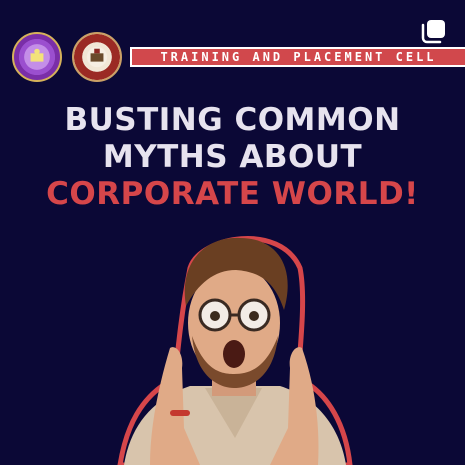  What do you see at coordinates (97, 57) in the screenshot?
I see `college-logo` at bounding box center [97, 57].